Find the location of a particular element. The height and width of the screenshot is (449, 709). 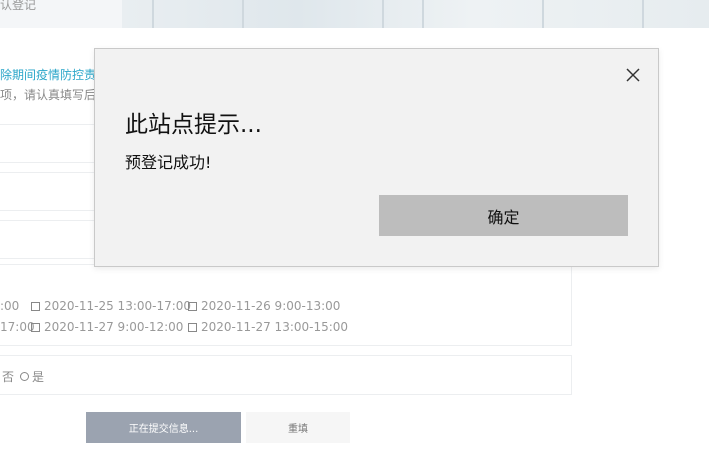

time-slot-option: 17:00 is located at coordinates (17, 327).